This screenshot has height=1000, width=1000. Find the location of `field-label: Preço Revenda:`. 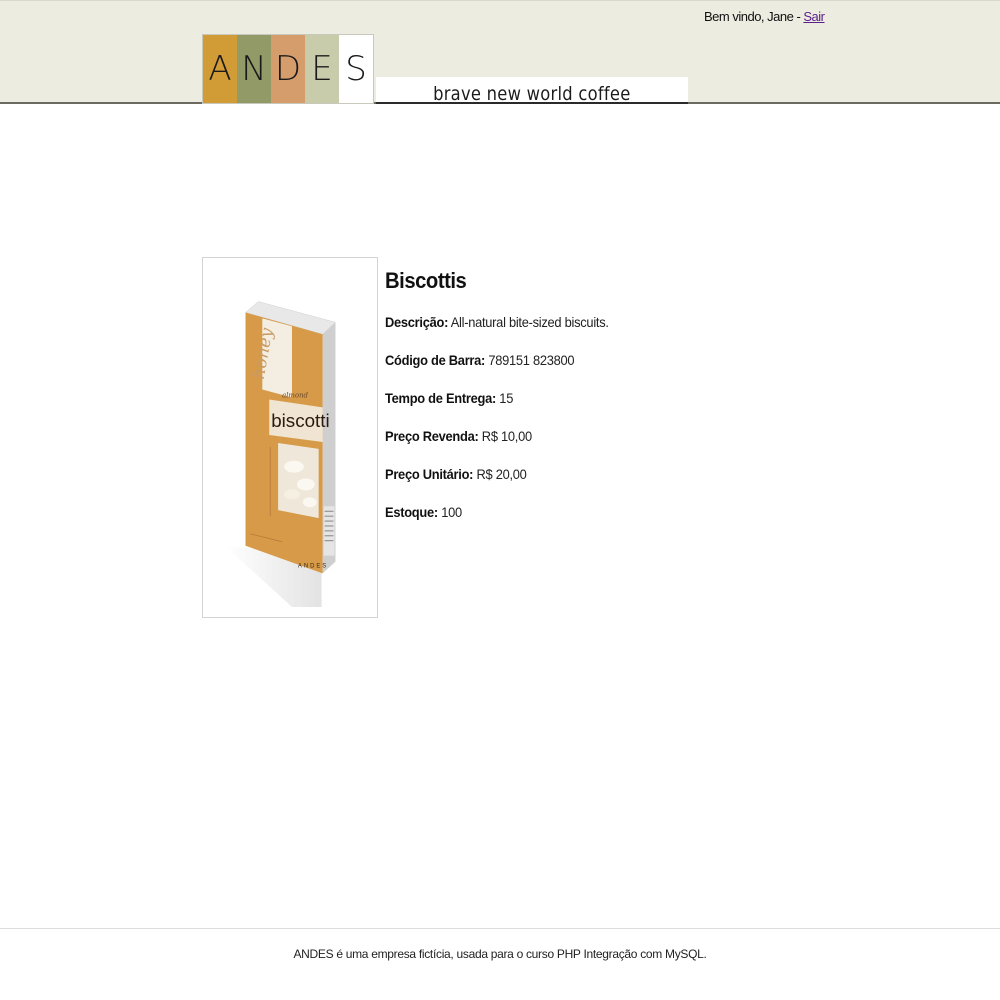

field-label: Preço Revenda: is located at coordinates (432, 436).